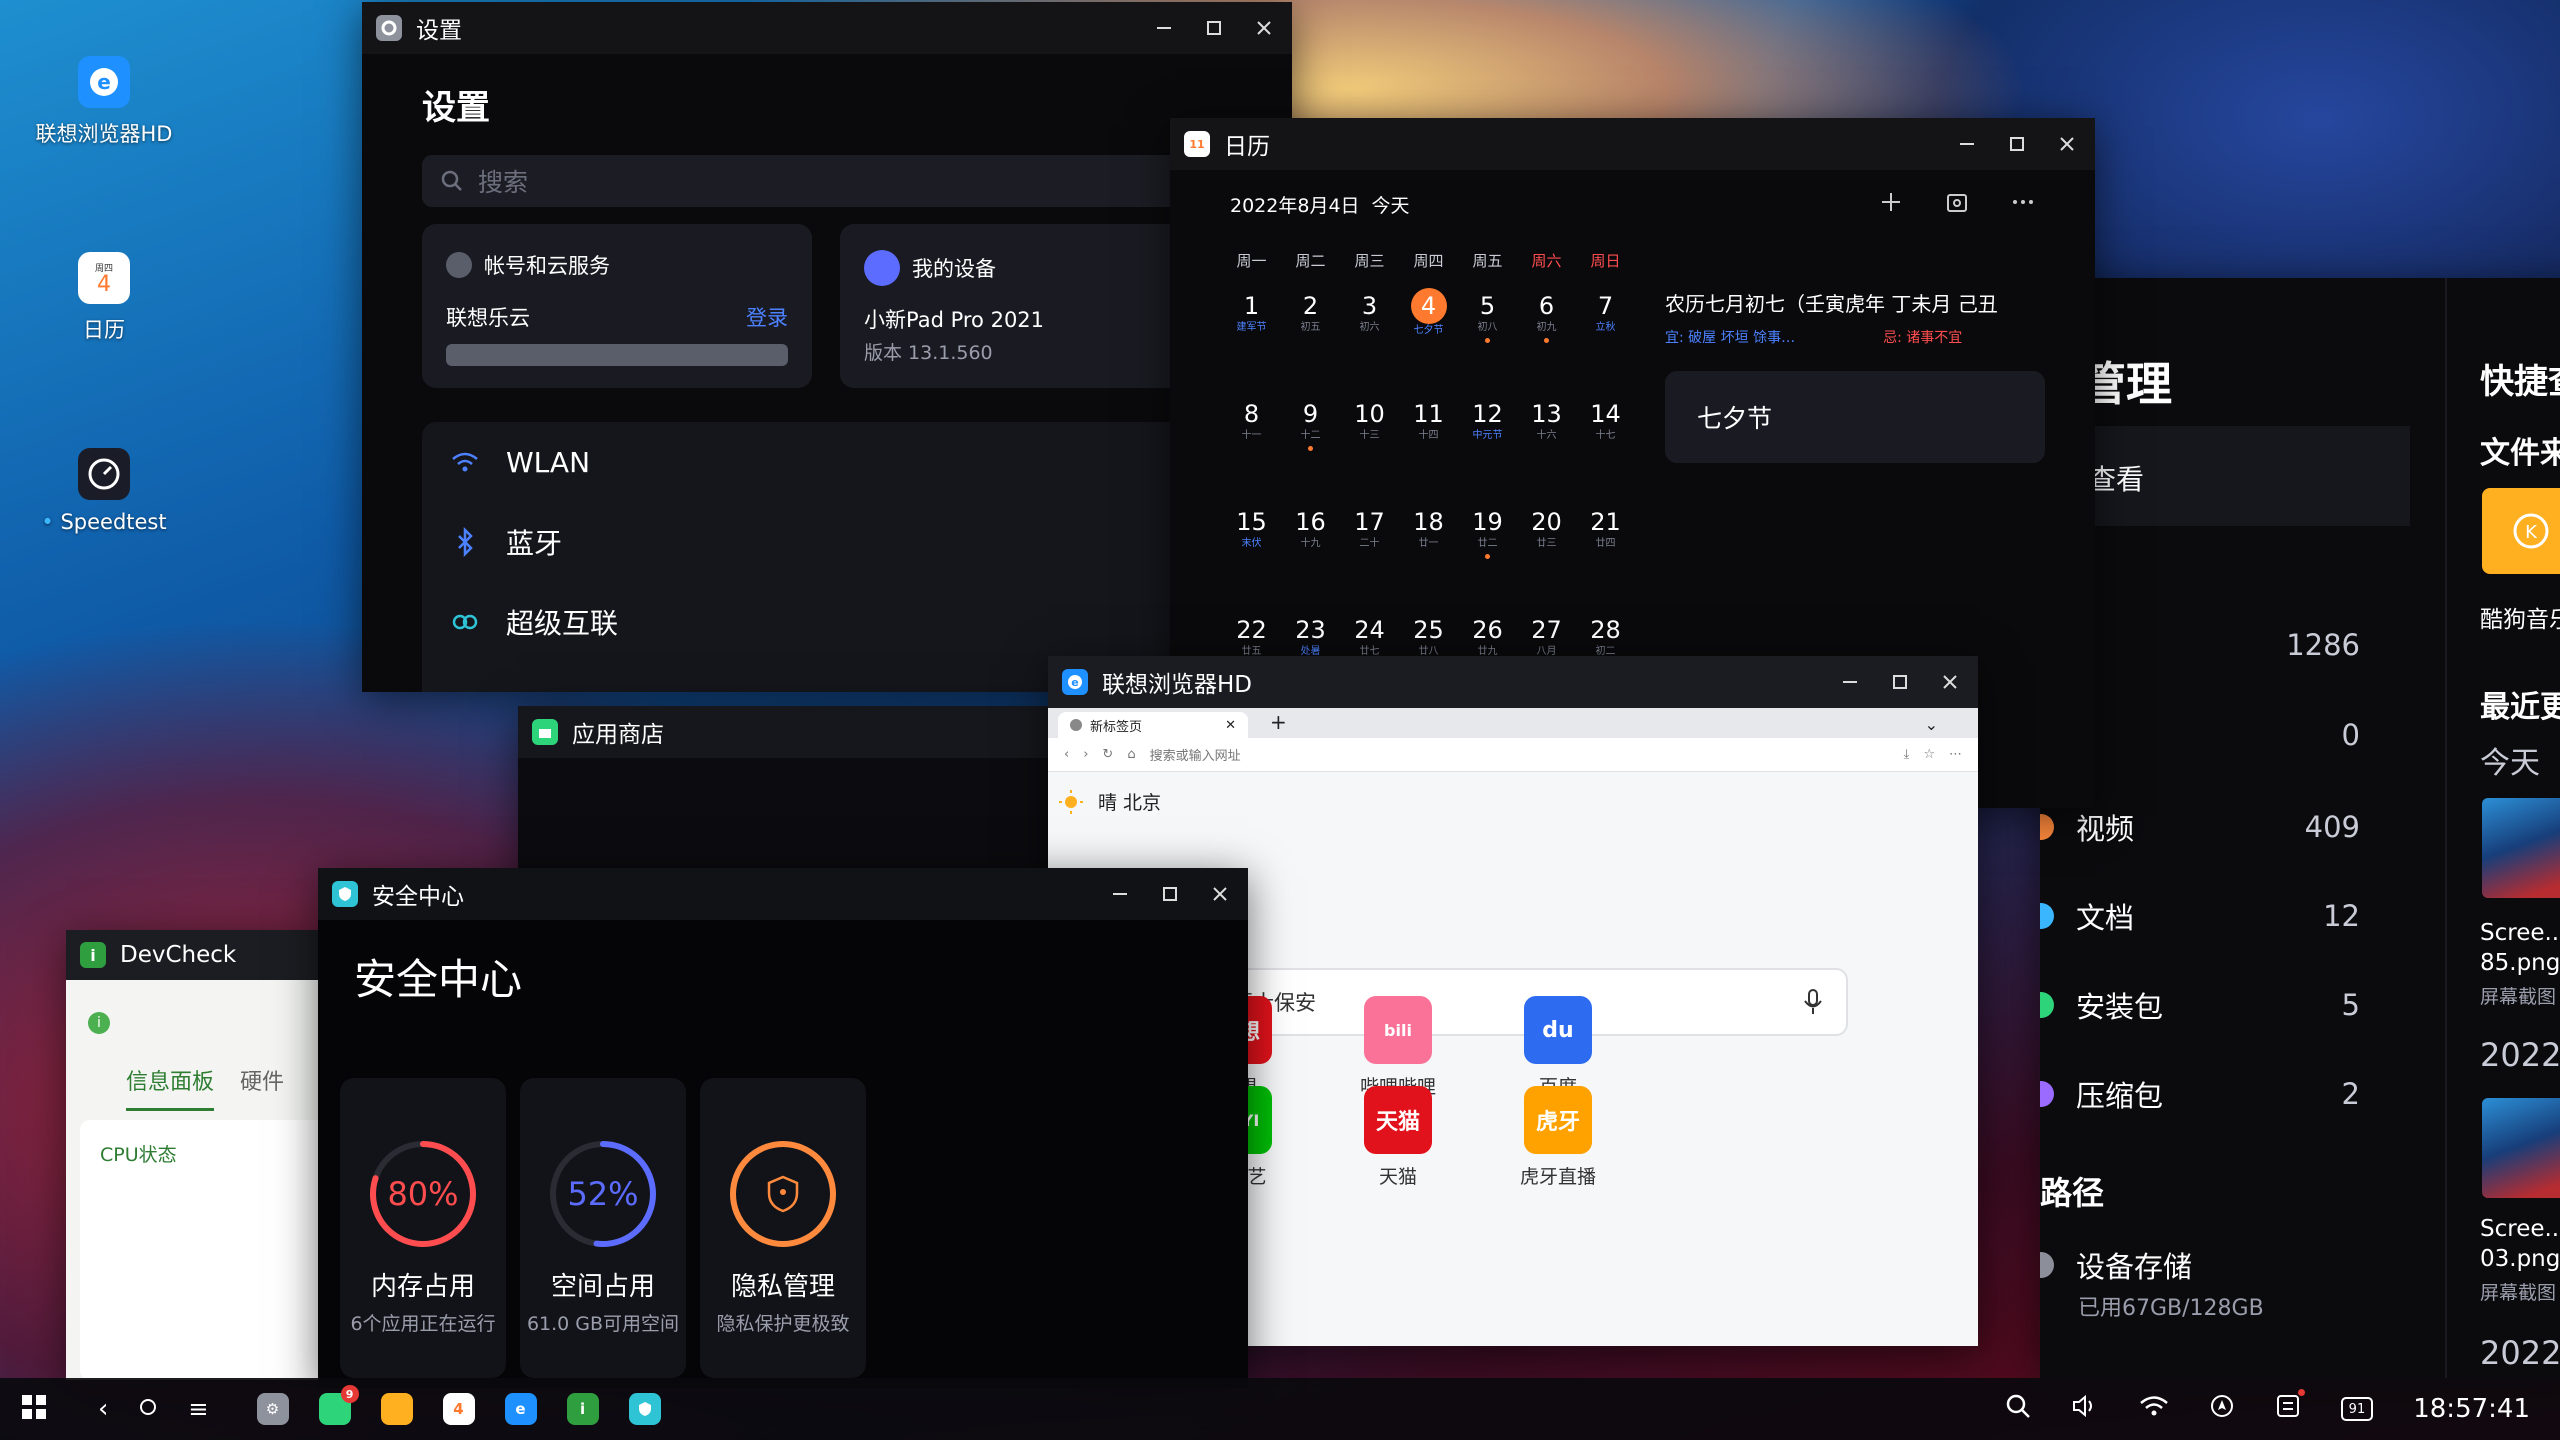  I want to click on tab-list-icon: ⌄, so click(1931, 724).